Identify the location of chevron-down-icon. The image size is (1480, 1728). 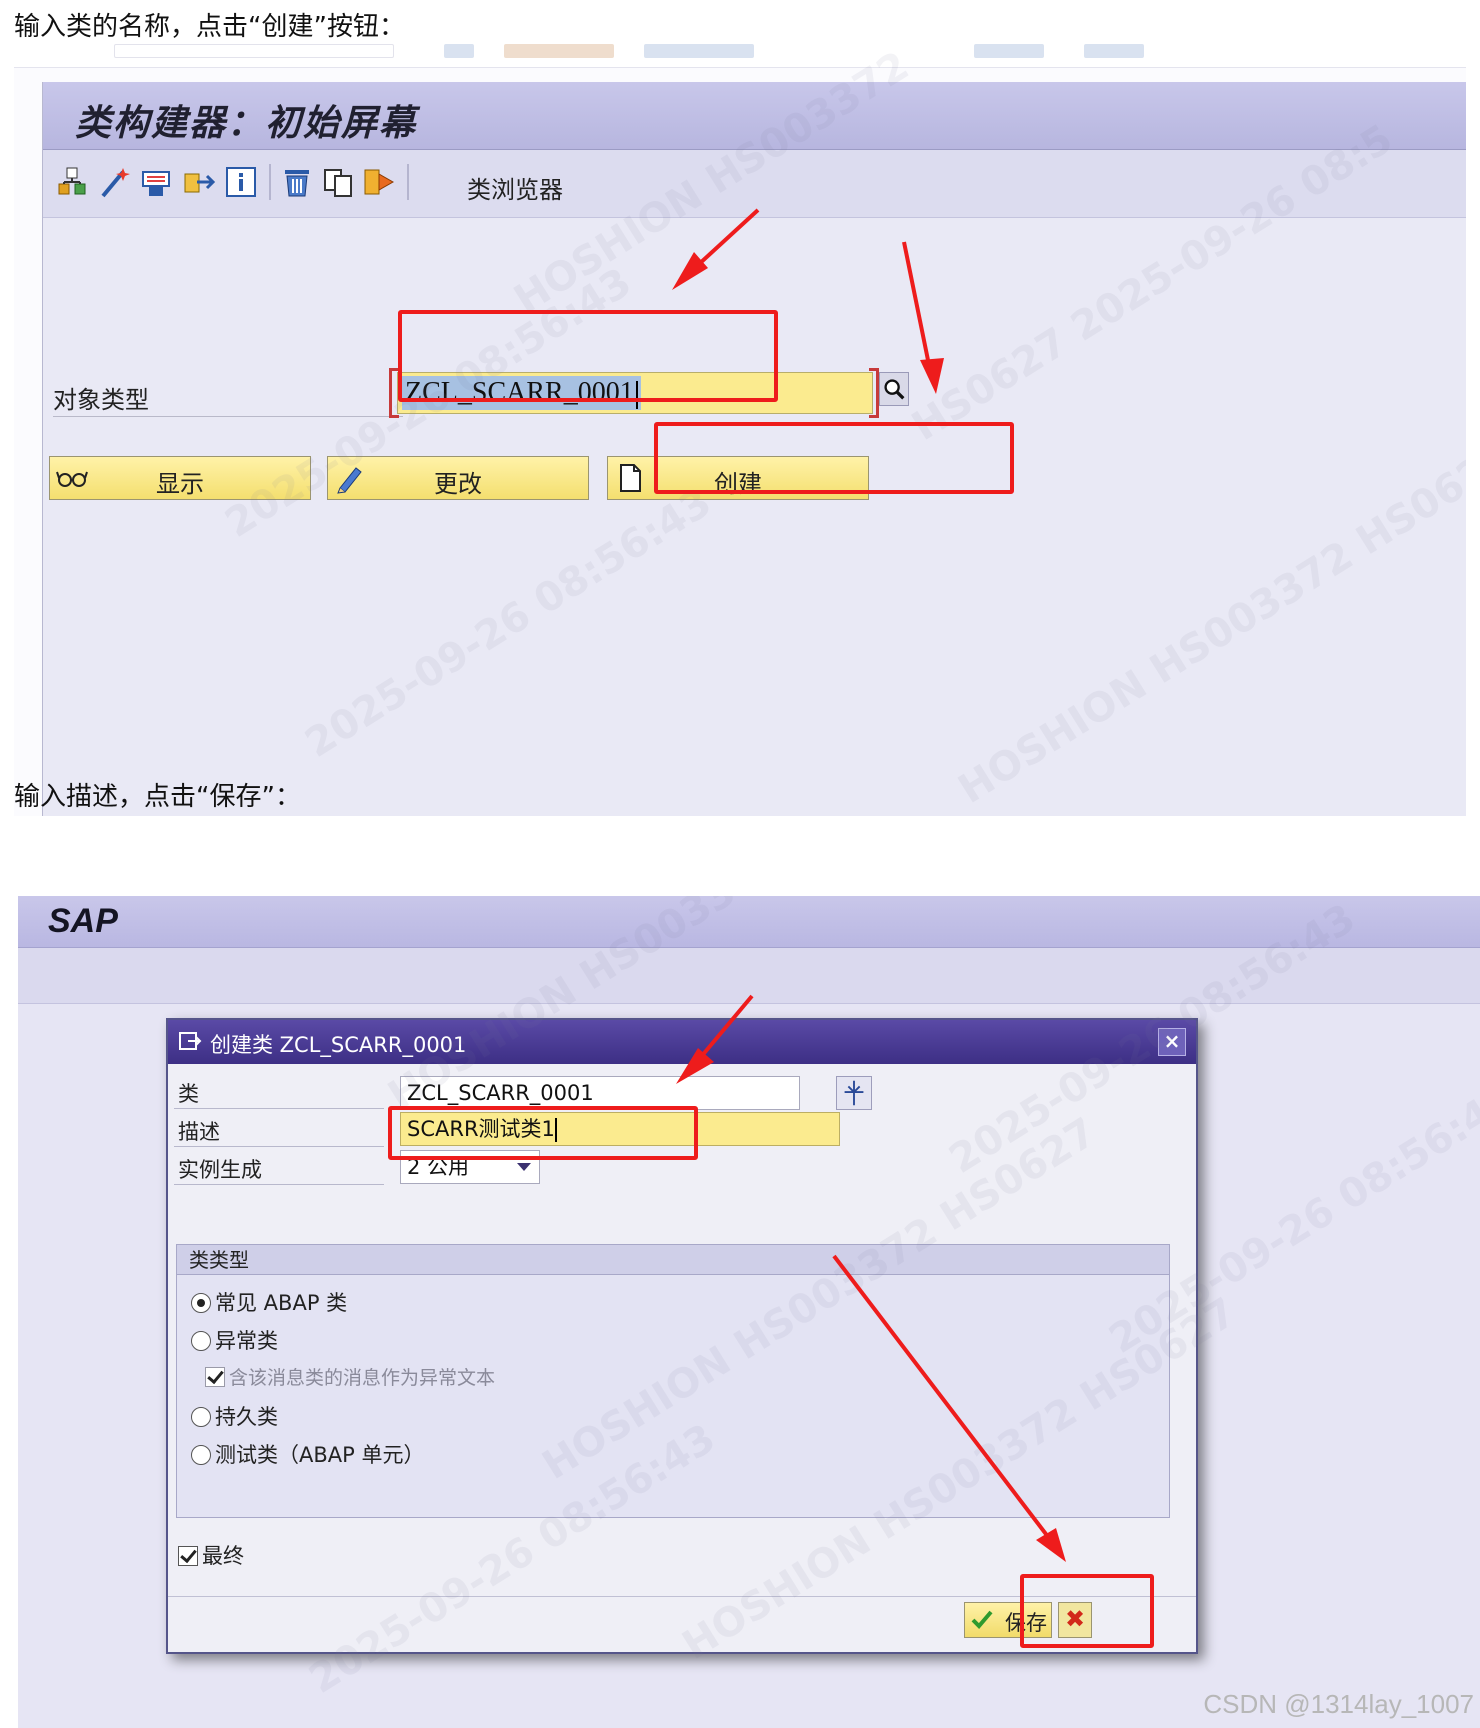
(524, 1167).